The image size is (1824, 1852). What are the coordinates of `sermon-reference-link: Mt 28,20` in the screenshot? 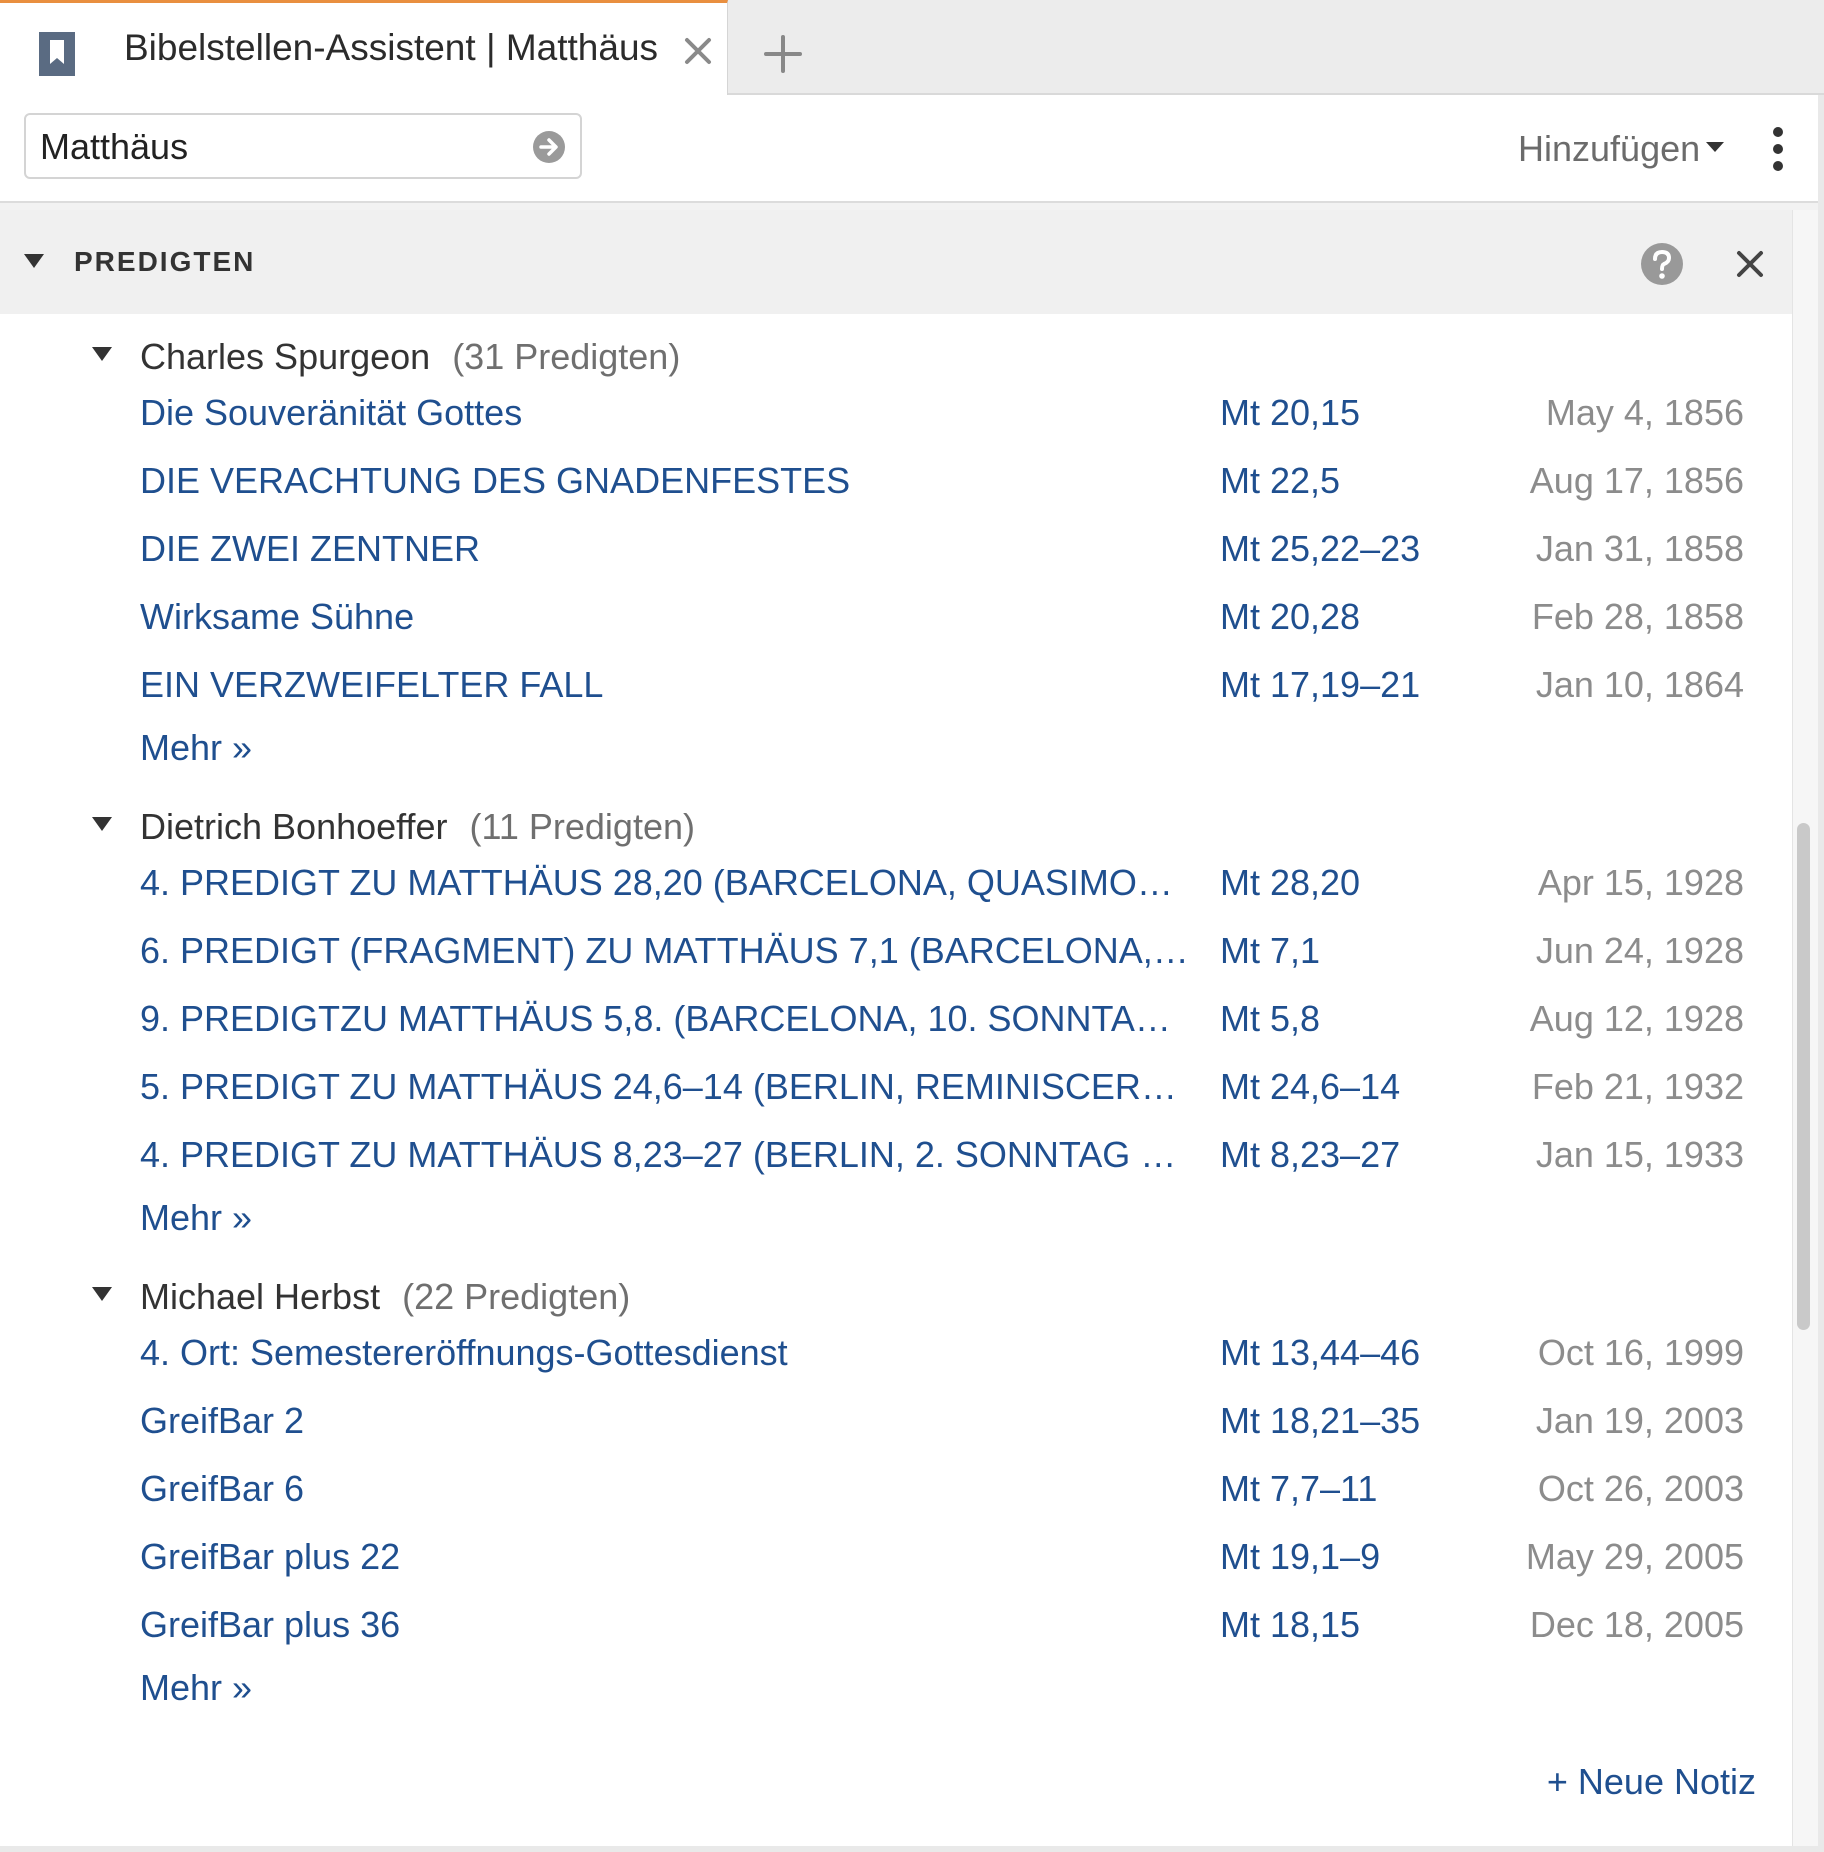 It's located at (1290, 883).